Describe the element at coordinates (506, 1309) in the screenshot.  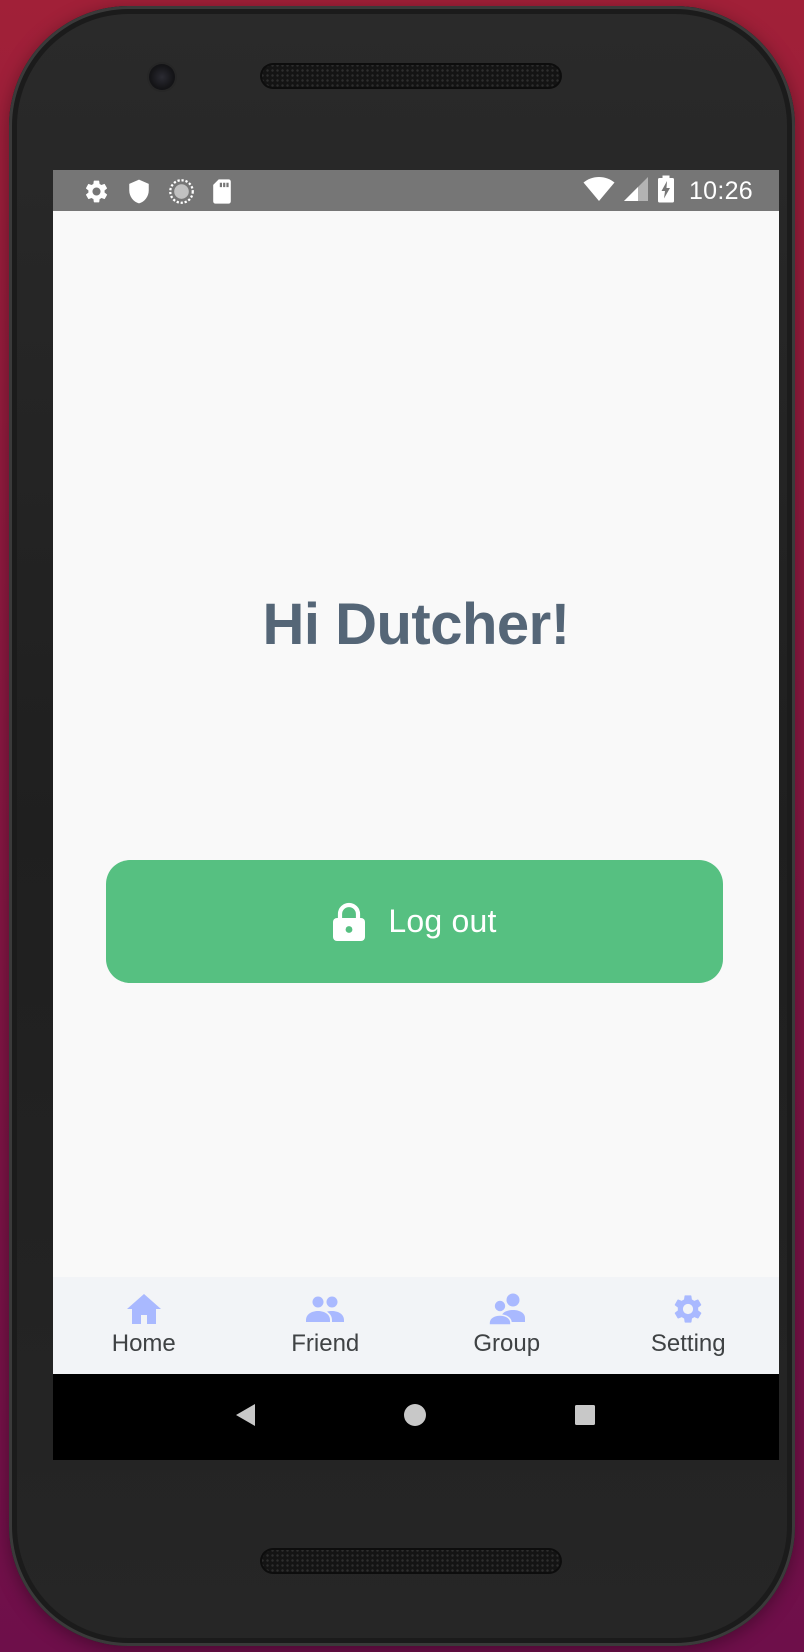
I see `group-chat-icon` at that location.